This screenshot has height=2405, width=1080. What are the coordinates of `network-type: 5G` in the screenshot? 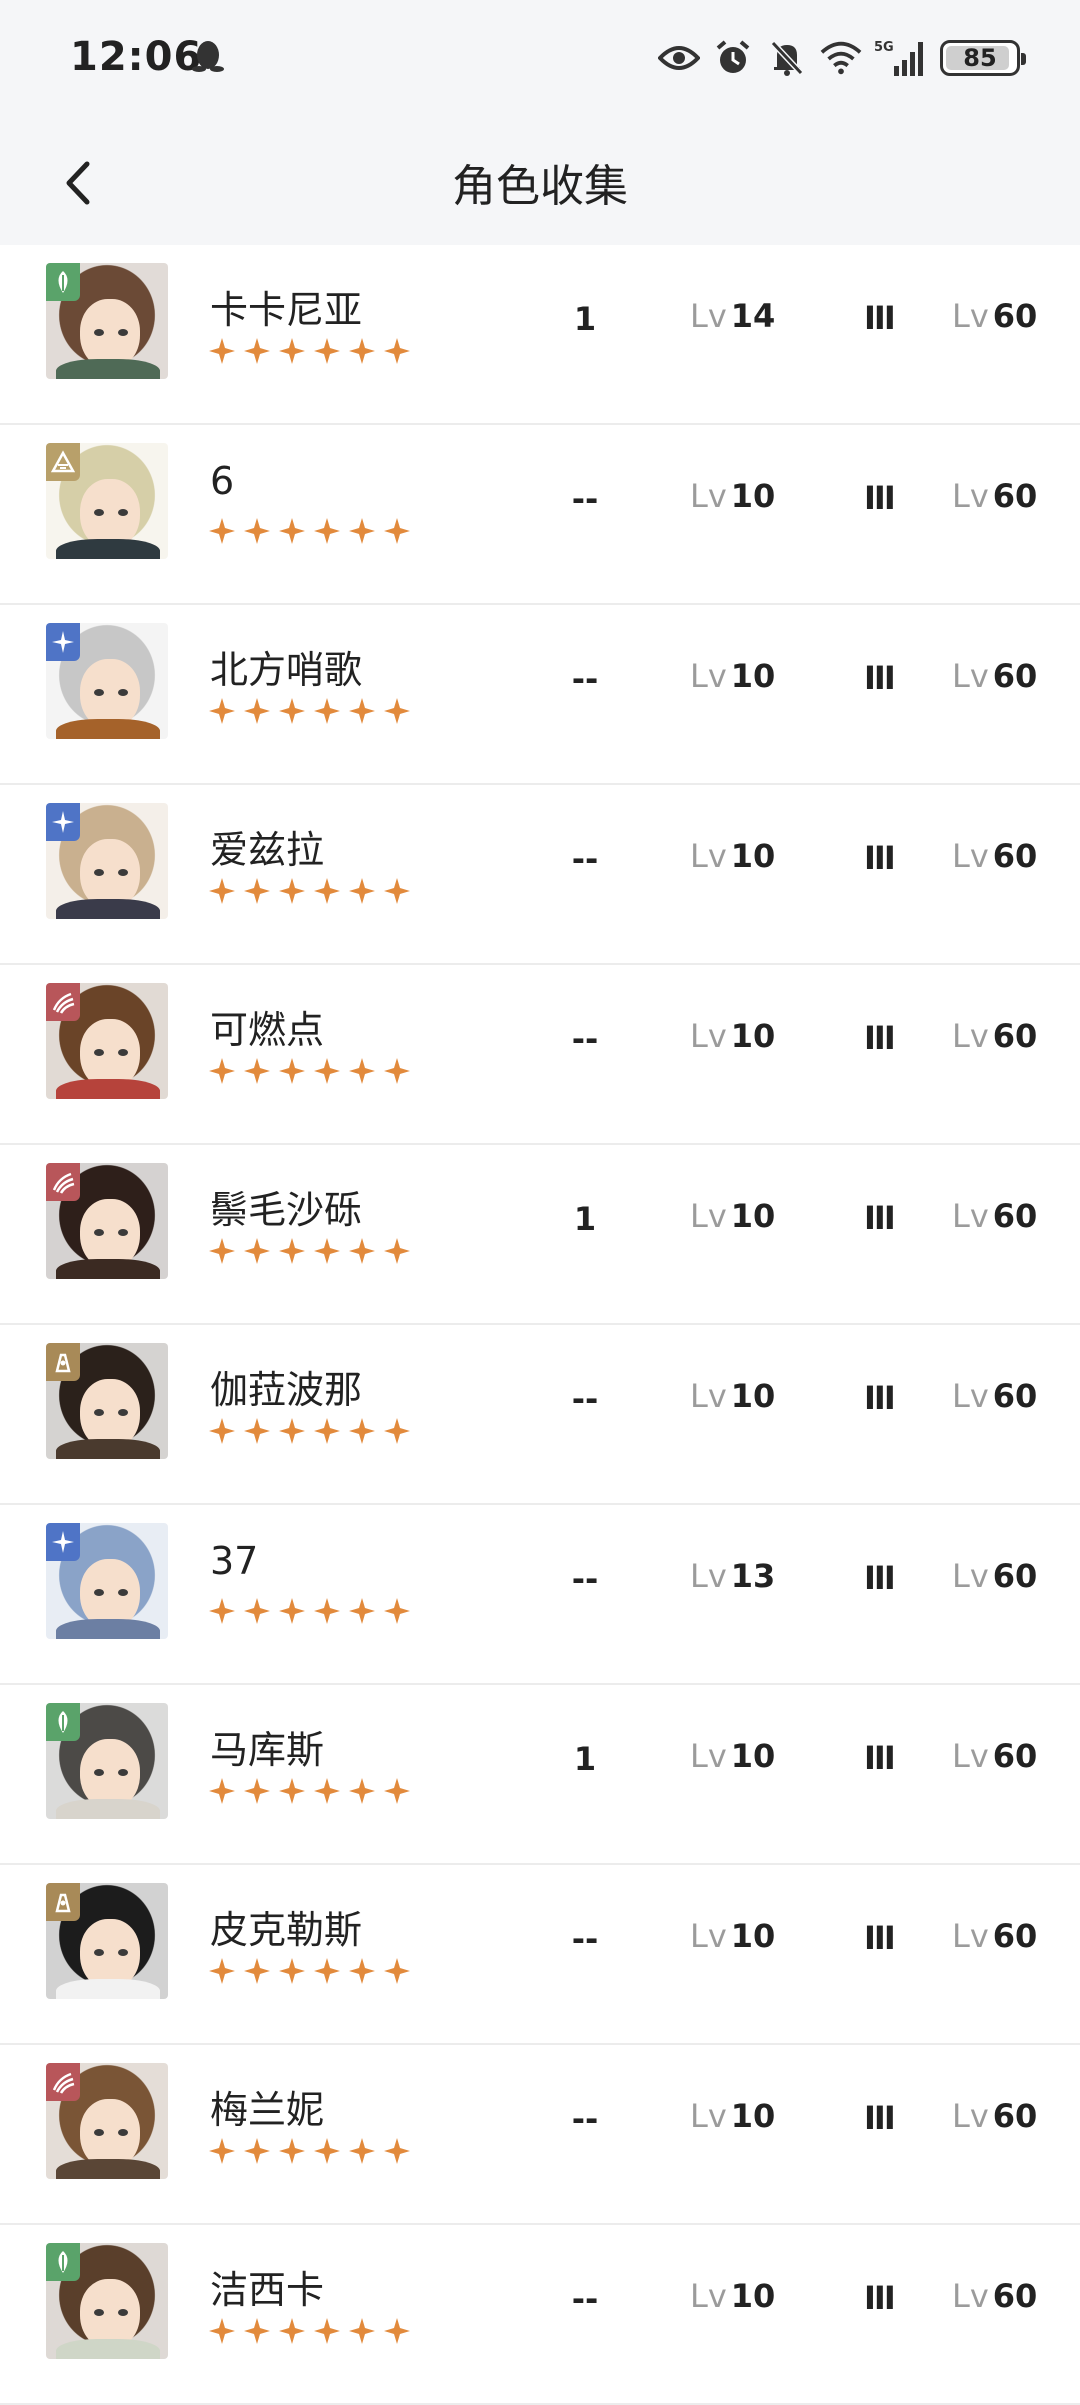 It's located at (884, 47).